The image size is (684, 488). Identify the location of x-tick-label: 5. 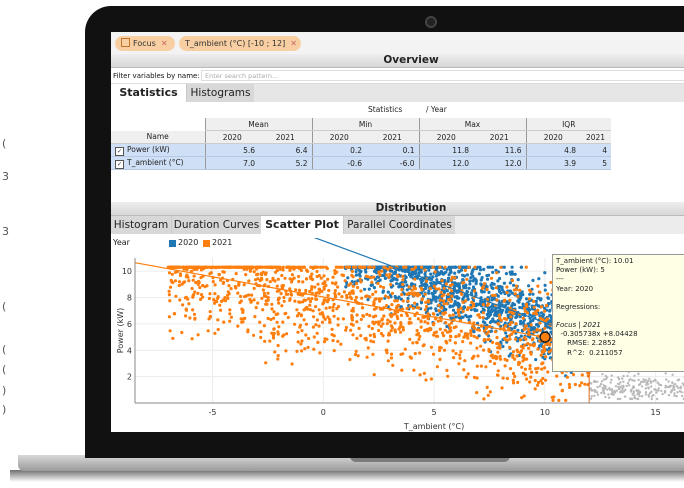
(434, 412).